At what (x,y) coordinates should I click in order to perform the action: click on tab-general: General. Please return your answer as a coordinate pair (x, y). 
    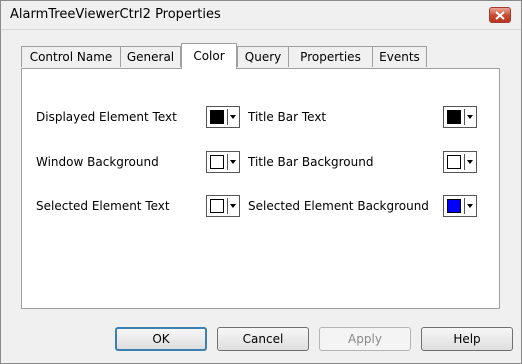
    Looking at the image, I should click on (150, 56).